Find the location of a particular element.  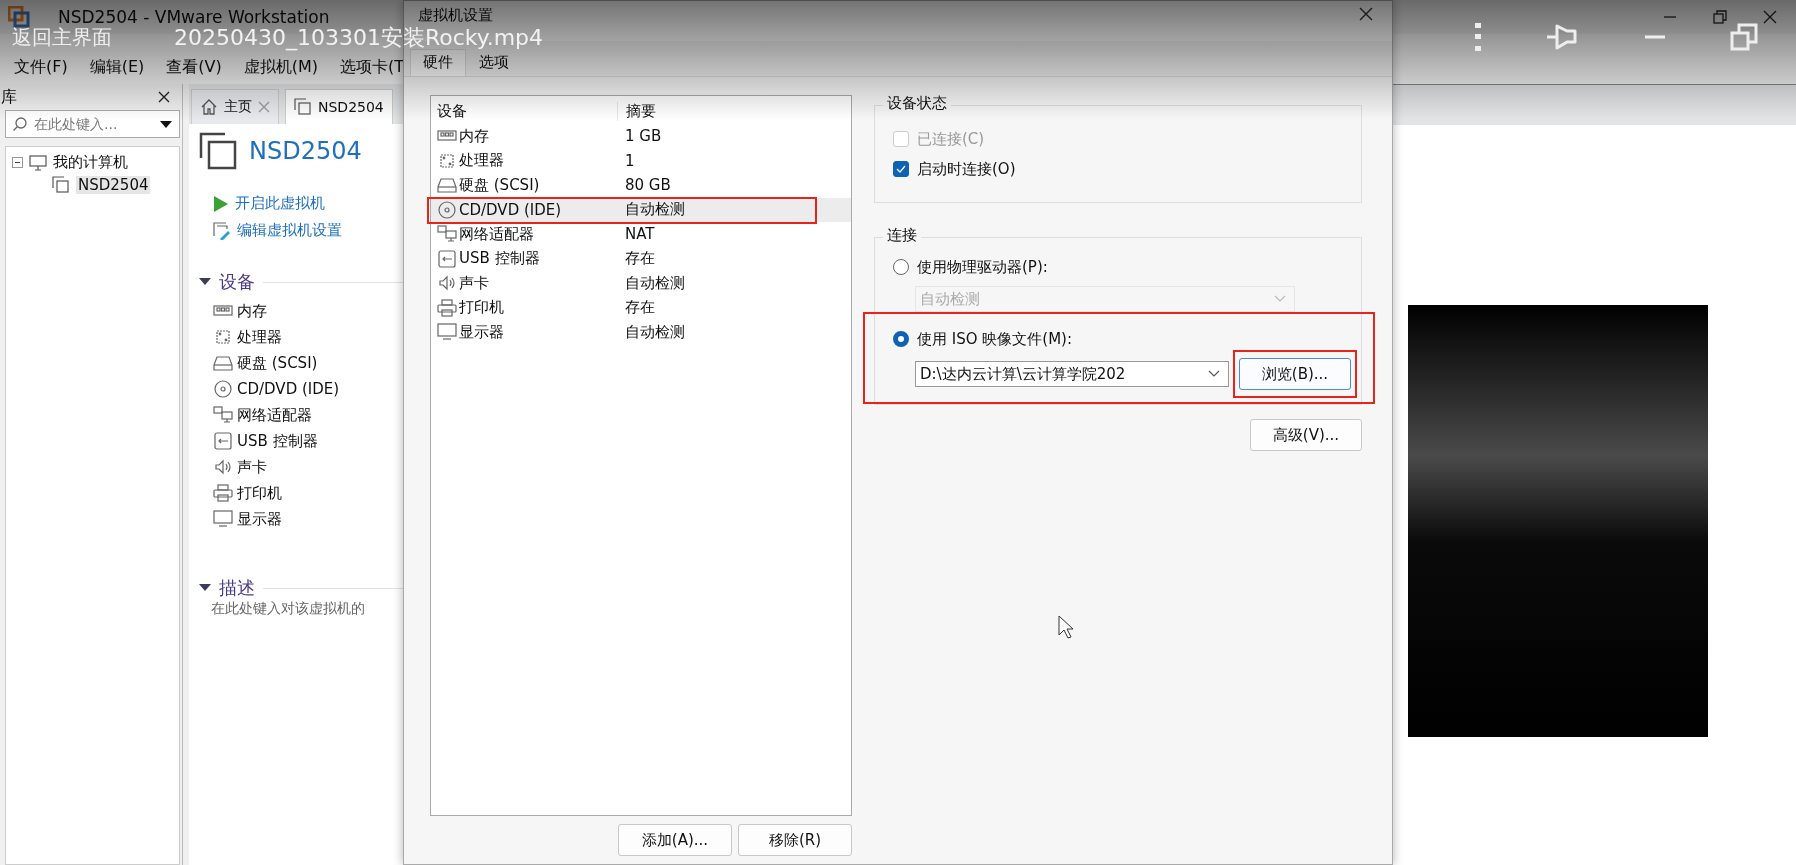

edit-icon is located at coordinates (222, 230).